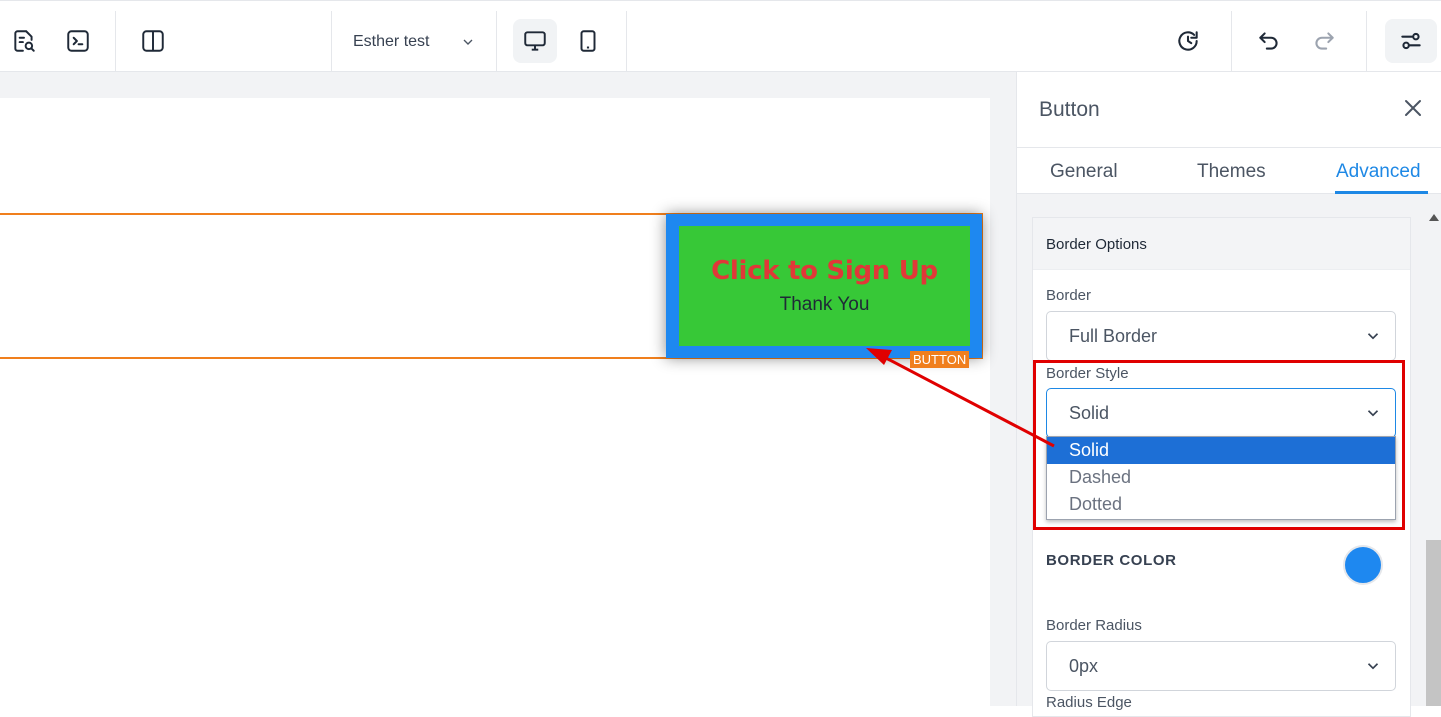 The width and height of the screenshot is (1441, 717). Describe the element at coordinates (1221, 666) in the screenshot. I see `border-radius-select: 0px` at that location.